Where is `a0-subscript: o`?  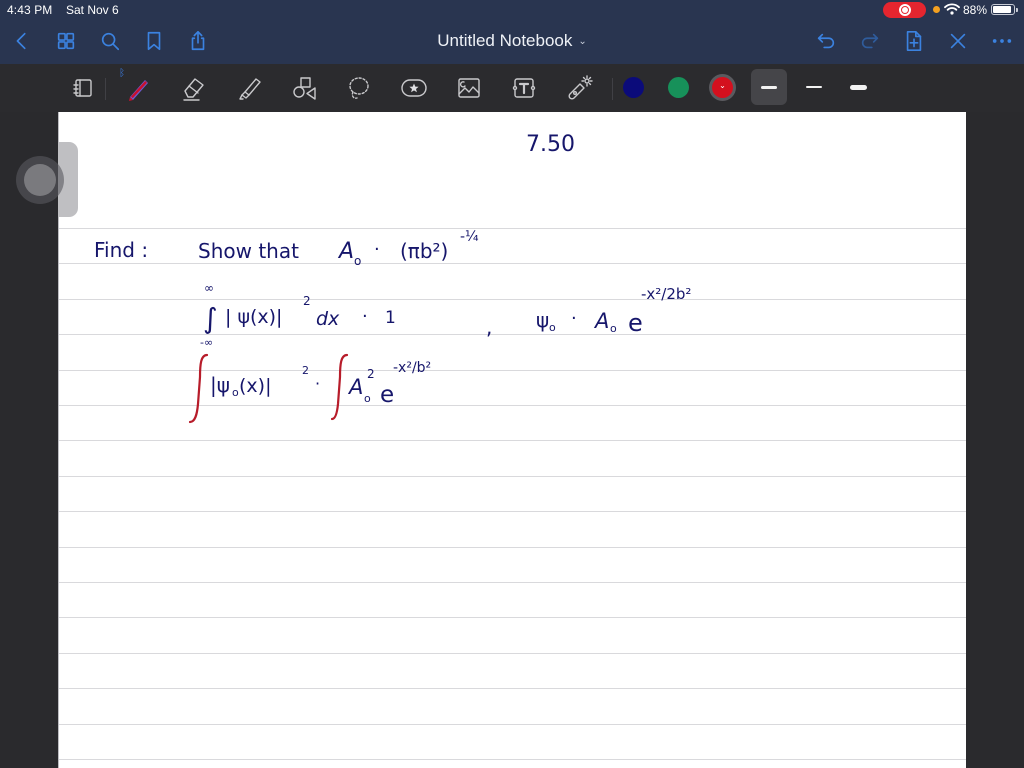 a0-subscript: o is located at coordinates (357, 261).